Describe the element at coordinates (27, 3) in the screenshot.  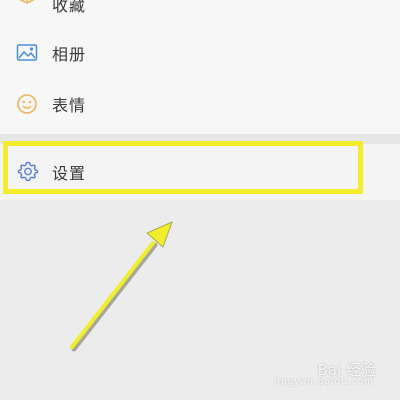
I see `cube-icon` at that location.